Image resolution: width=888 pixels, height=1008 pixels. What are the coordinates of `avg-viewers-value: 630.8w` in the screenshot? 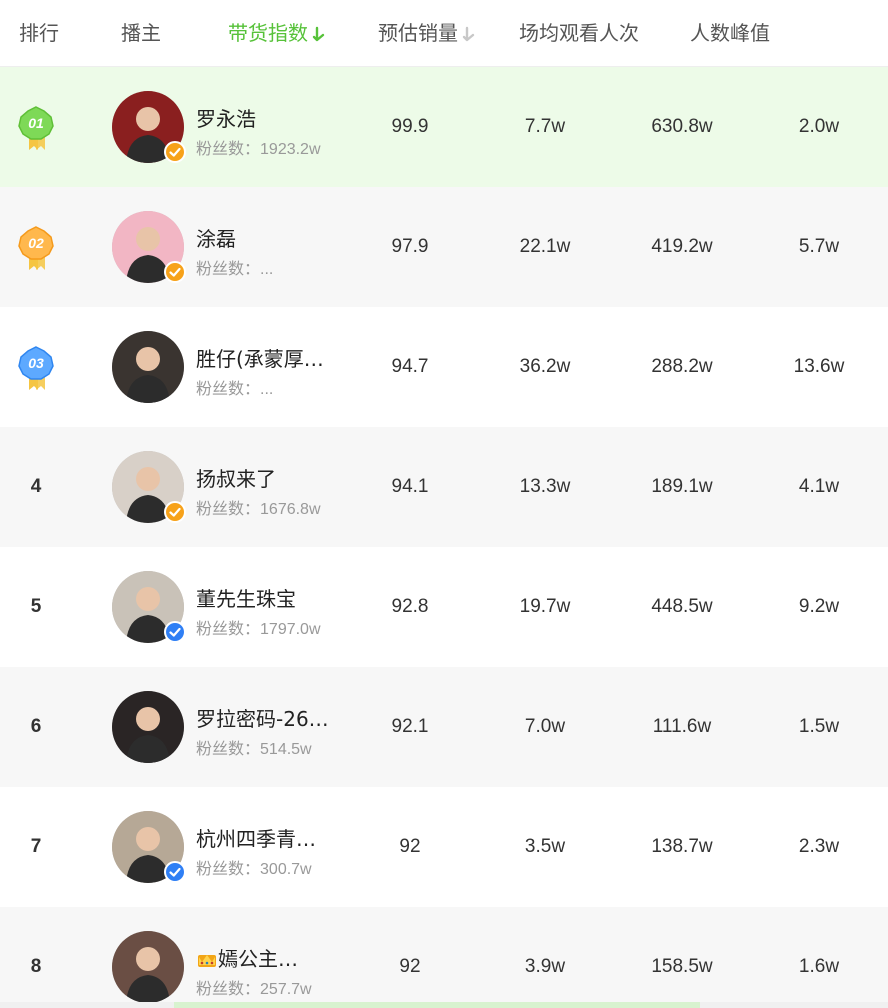 It's located at (682, 126).